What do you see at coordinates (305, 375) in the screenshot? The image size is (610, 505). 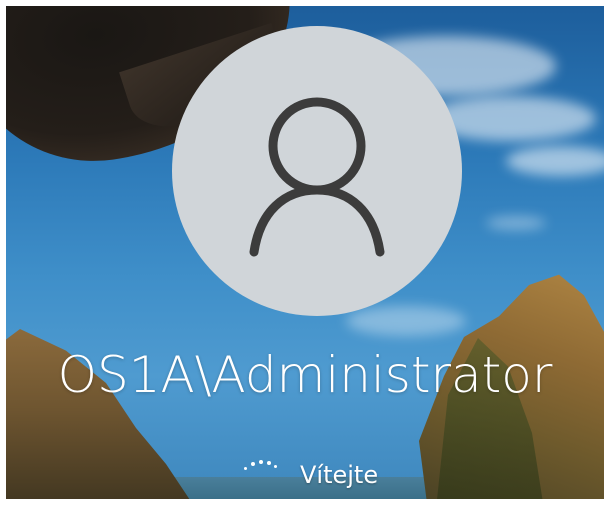 I see `username-label: OS1A\Administrator` at bounding box center [305, 375].